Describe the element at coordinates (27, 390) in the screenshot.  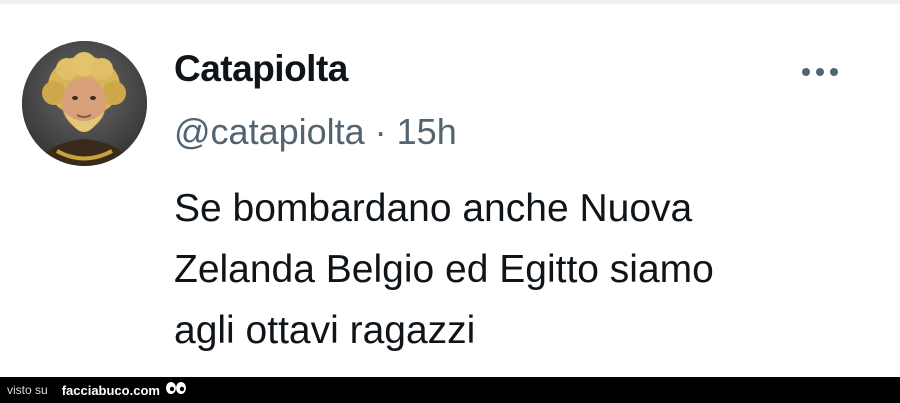
I see `footer-prefix: visto su` at that location.